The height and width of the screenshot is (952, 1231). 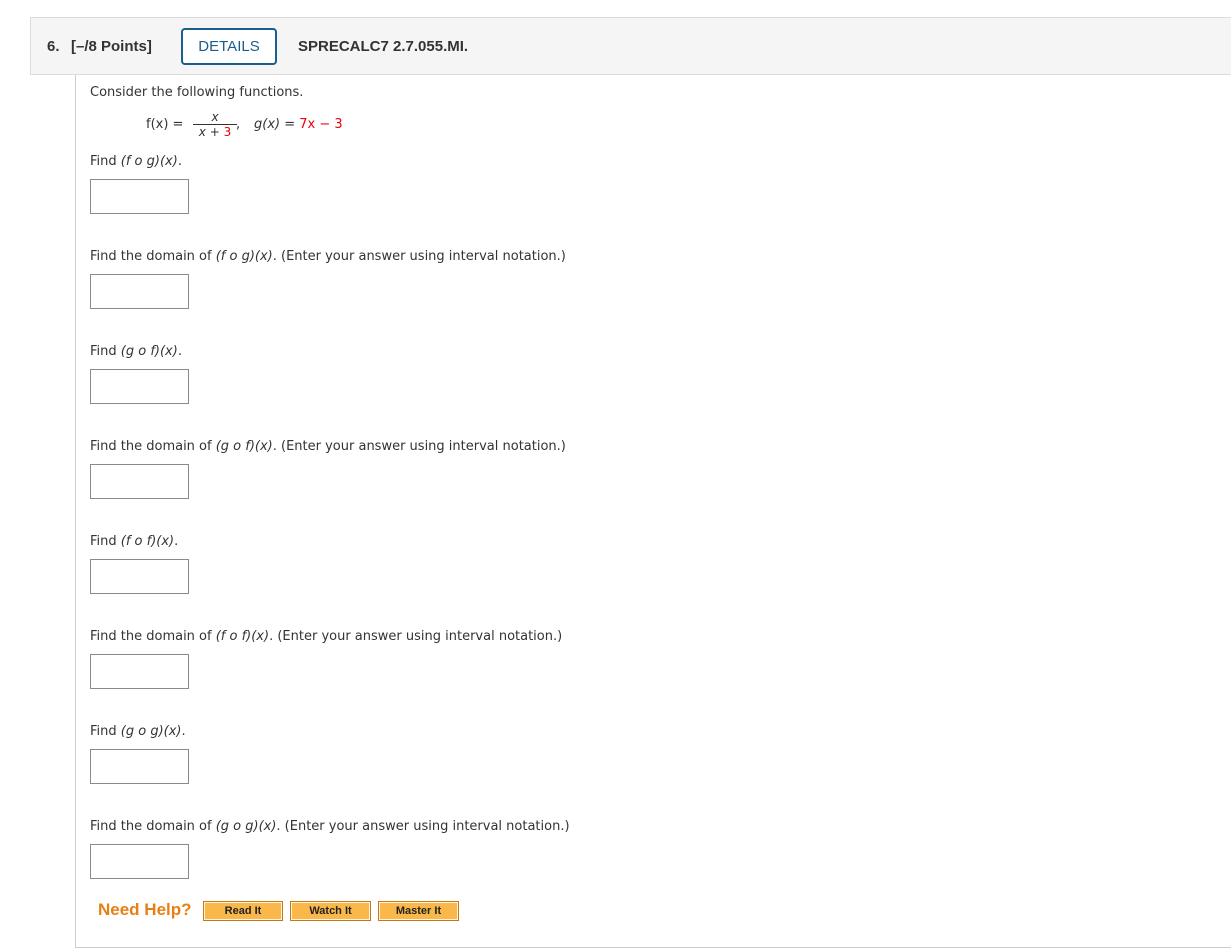 What do you see at coordinates (321, 124) in the screenshot?
I see `g-expression: 7x − 3` at bounding box center [321, 124].